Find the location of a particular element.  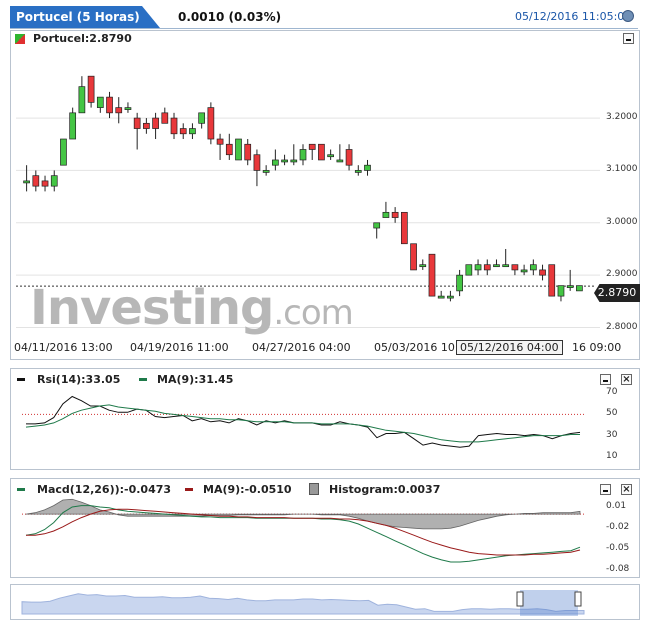

x-label-1: 04/11/2016 13:00 is located at coordinates (63, 347).